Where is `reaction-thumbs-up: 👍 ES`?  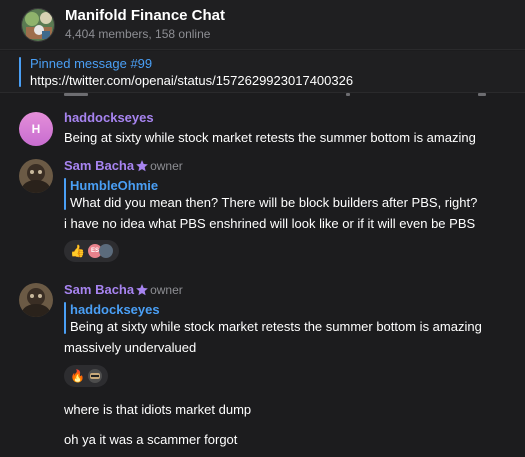
reaction-thumbs-up: 👍 ES is located at coordinates (91, 251).